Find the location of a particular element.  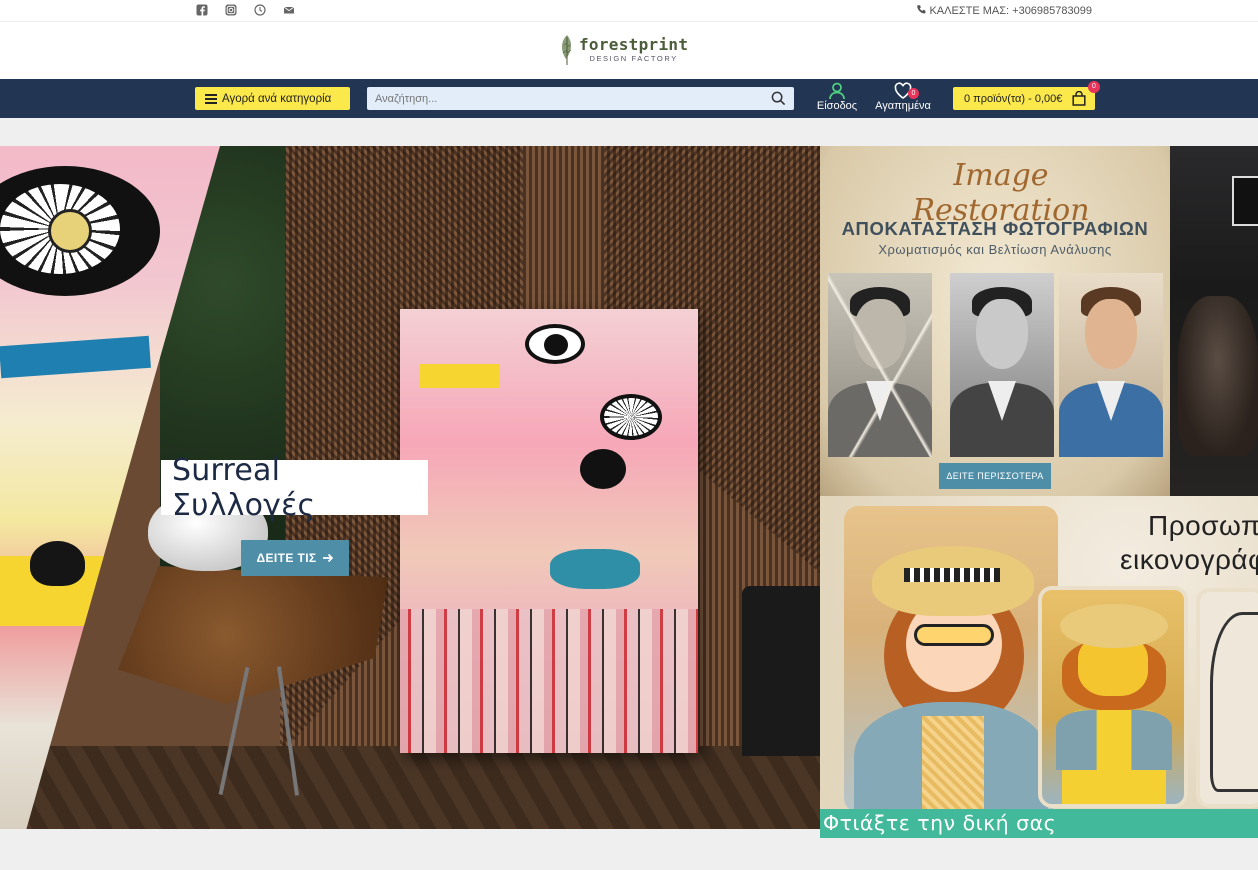

sketch-portrait-image is located at coordinates (1227, 698).